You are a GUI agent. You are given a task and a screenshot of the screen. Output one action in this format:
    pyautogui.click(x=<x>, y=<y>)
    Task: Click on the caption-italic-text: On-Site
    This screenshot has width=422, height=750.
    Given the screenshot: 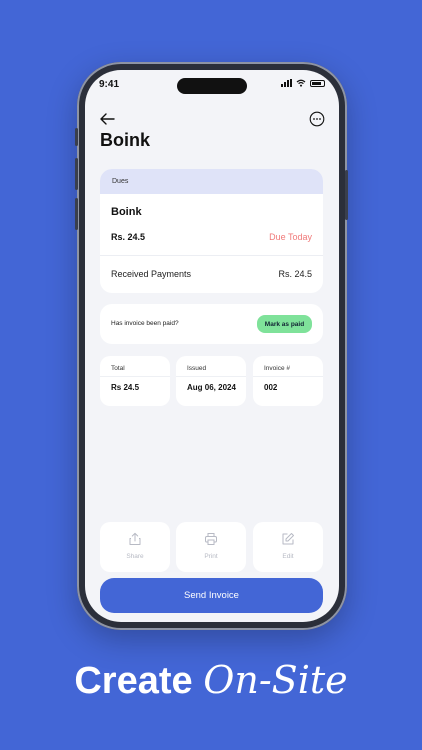 What is the action you would take?
    pyautogui.click(x=275, y=680)
    